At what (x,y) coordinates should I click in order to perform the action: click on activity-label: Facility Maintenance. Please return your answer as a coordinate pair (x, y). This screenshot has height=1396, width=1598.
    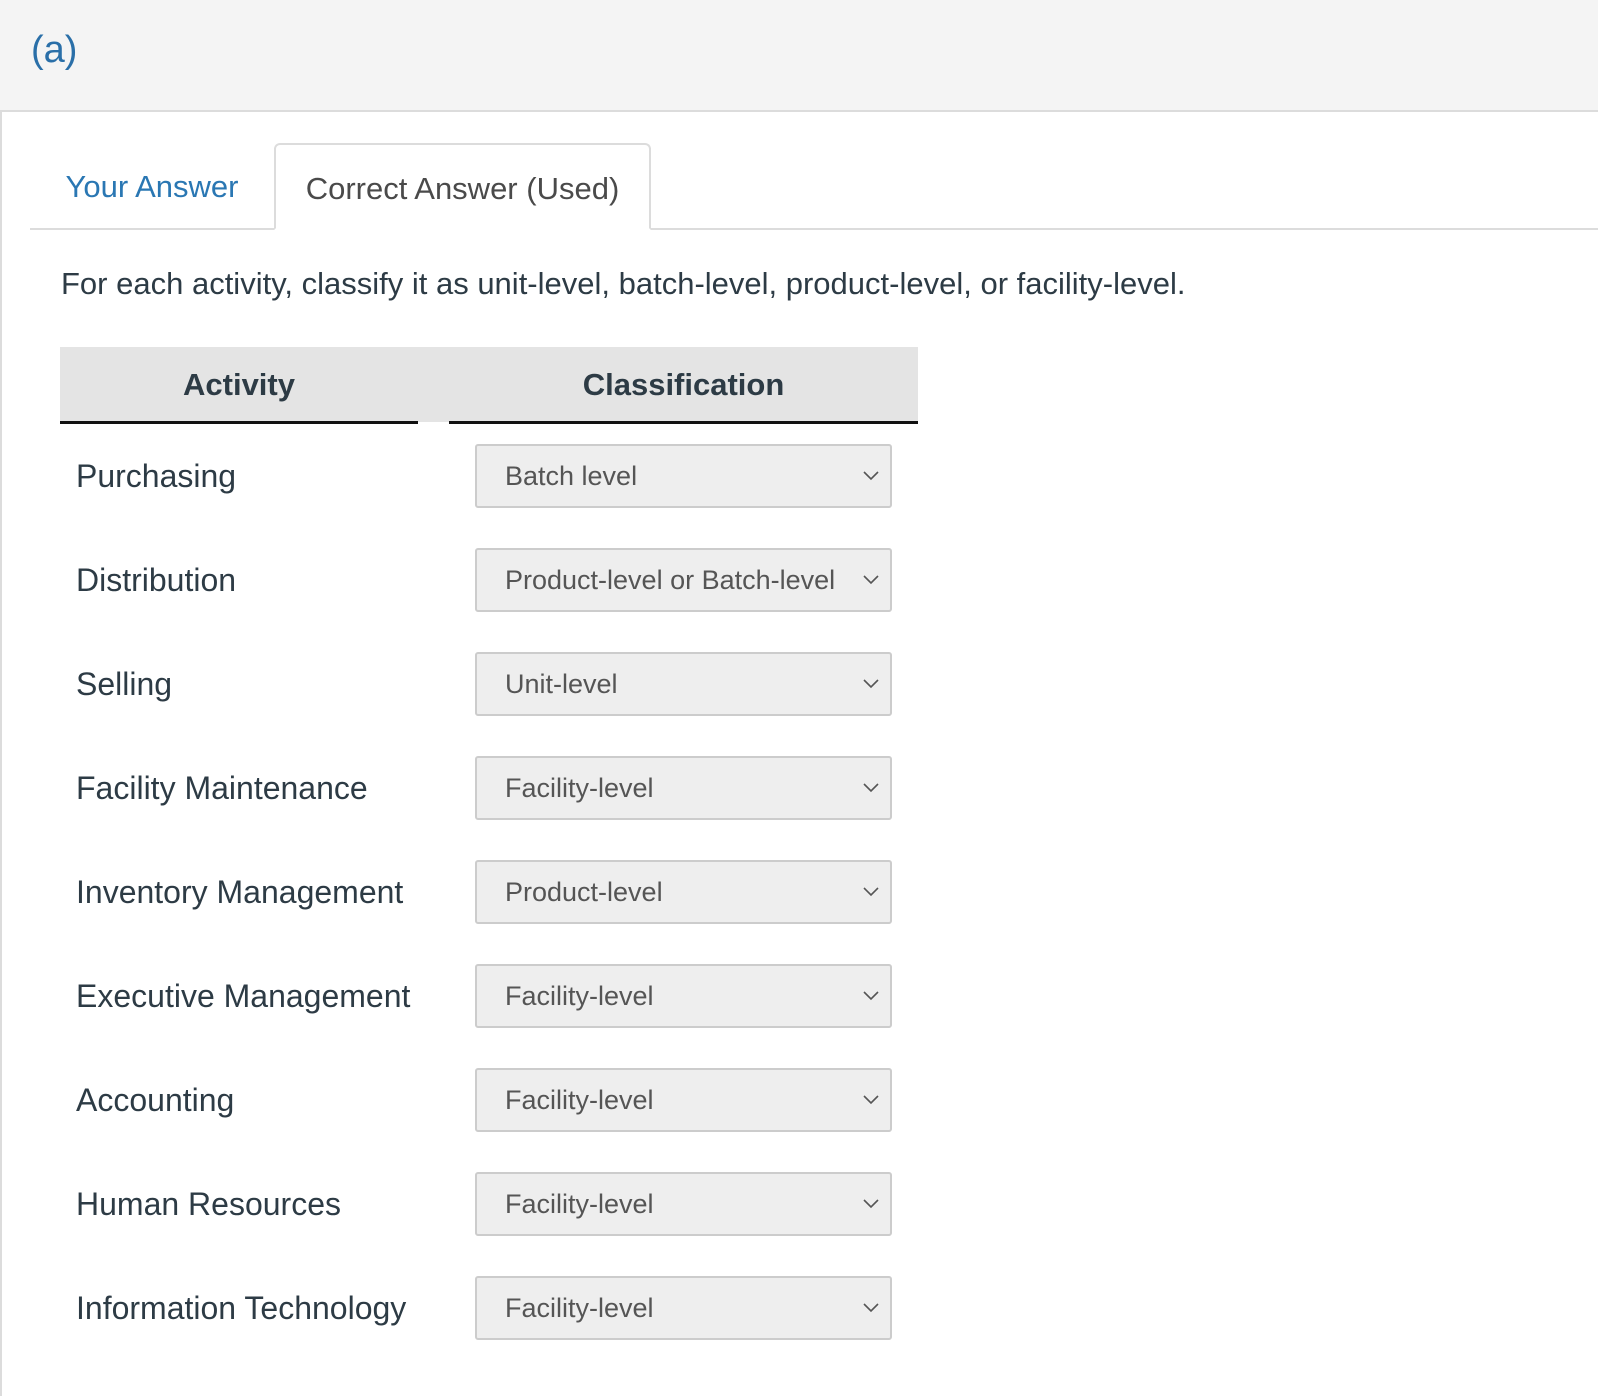
    Looking at the image, I should click on (222, 788).